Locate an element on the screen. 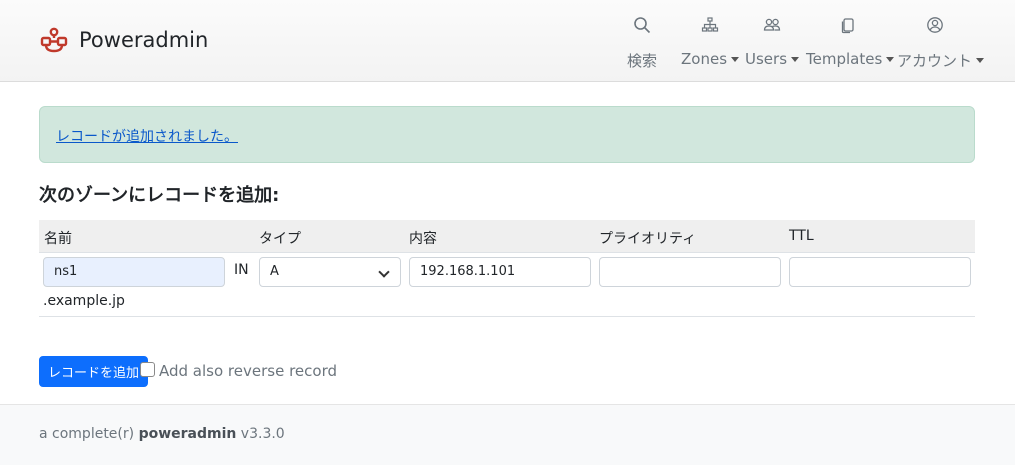 This screenshot has height=465, width=1015. table-header: 名前 タイプ 内容 プライオリティ TTL is located at coordinates (507, 236).